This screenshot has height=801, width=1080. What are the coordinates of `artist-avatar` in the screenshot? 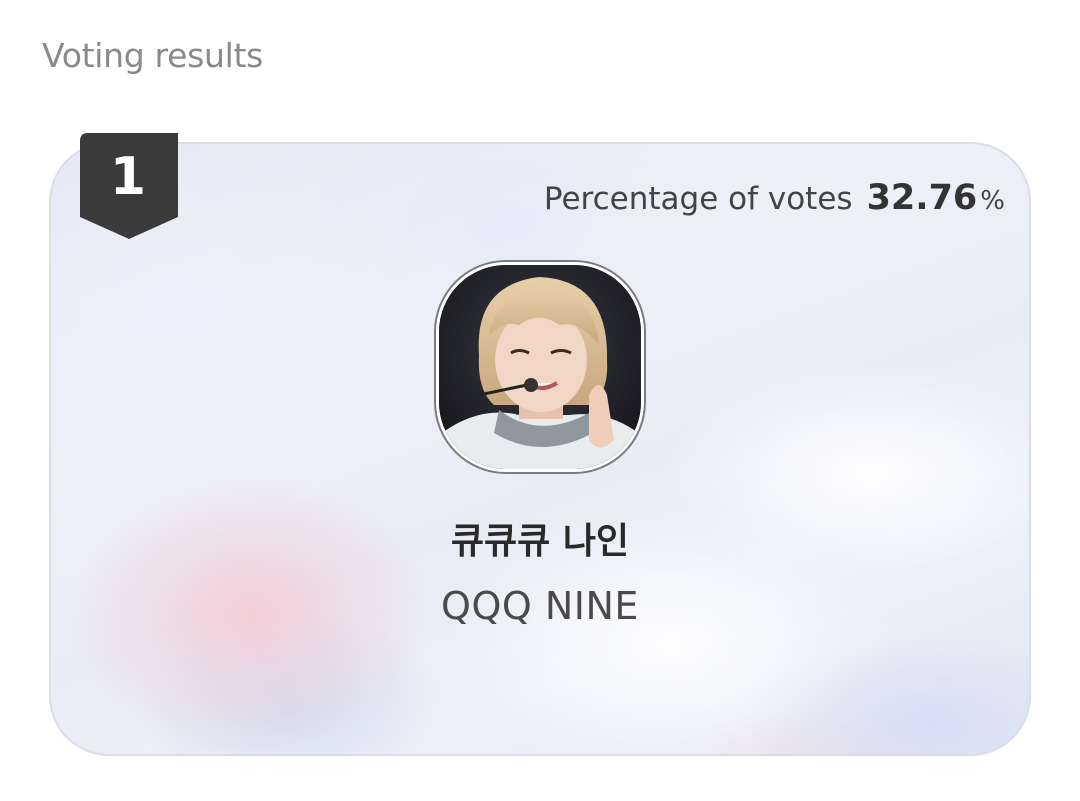 It's located at (540, 367).